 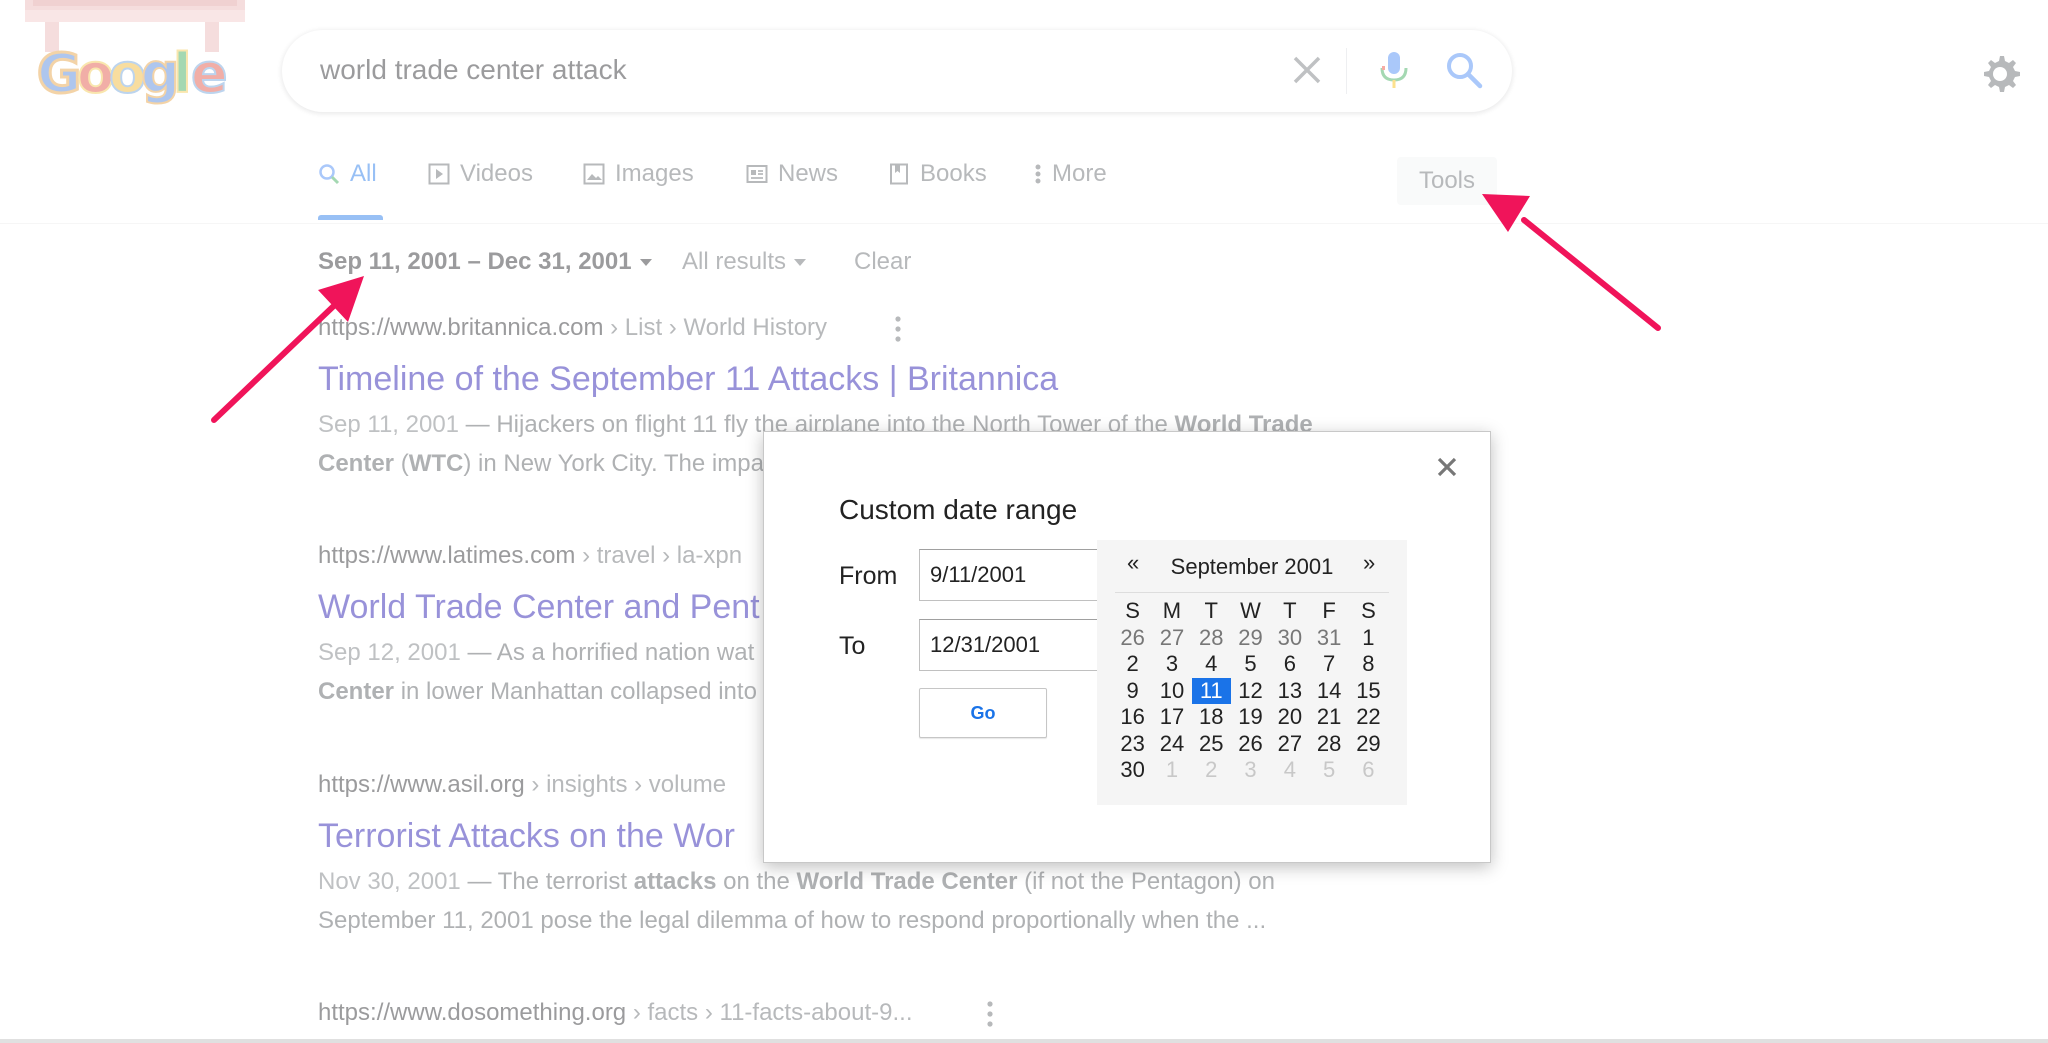 What do you see at coordinates (1328, 691) in the screenshot?
I see `calendar-day: 14` at bounding box center [1328, 691].